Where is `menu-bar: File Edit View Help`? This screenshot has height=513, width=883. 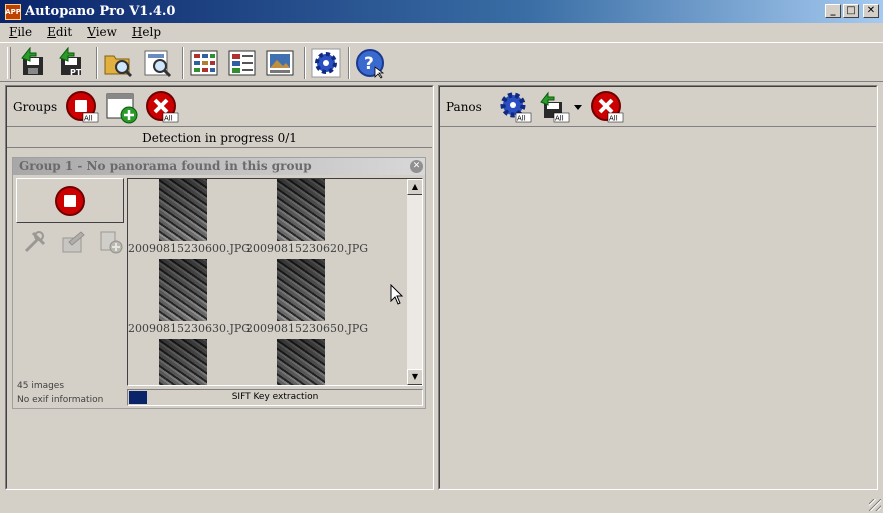 menu-bar: File Edit View Help is located at coordinates (441, 32).